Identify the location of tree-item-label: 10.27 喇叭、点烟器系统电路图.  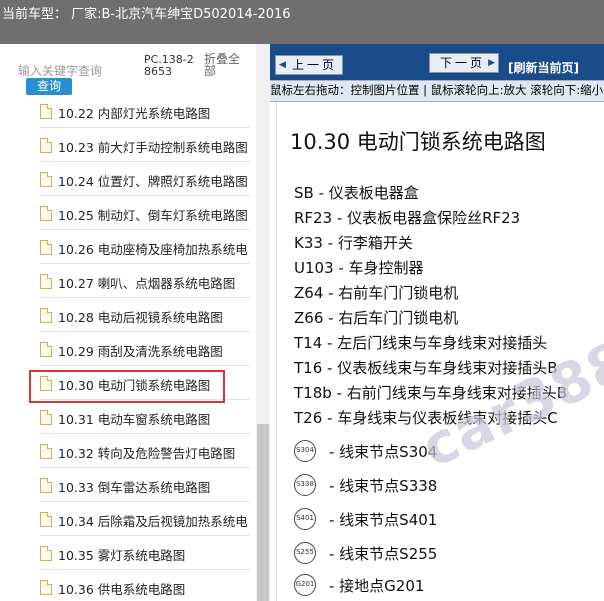
(147, 283).